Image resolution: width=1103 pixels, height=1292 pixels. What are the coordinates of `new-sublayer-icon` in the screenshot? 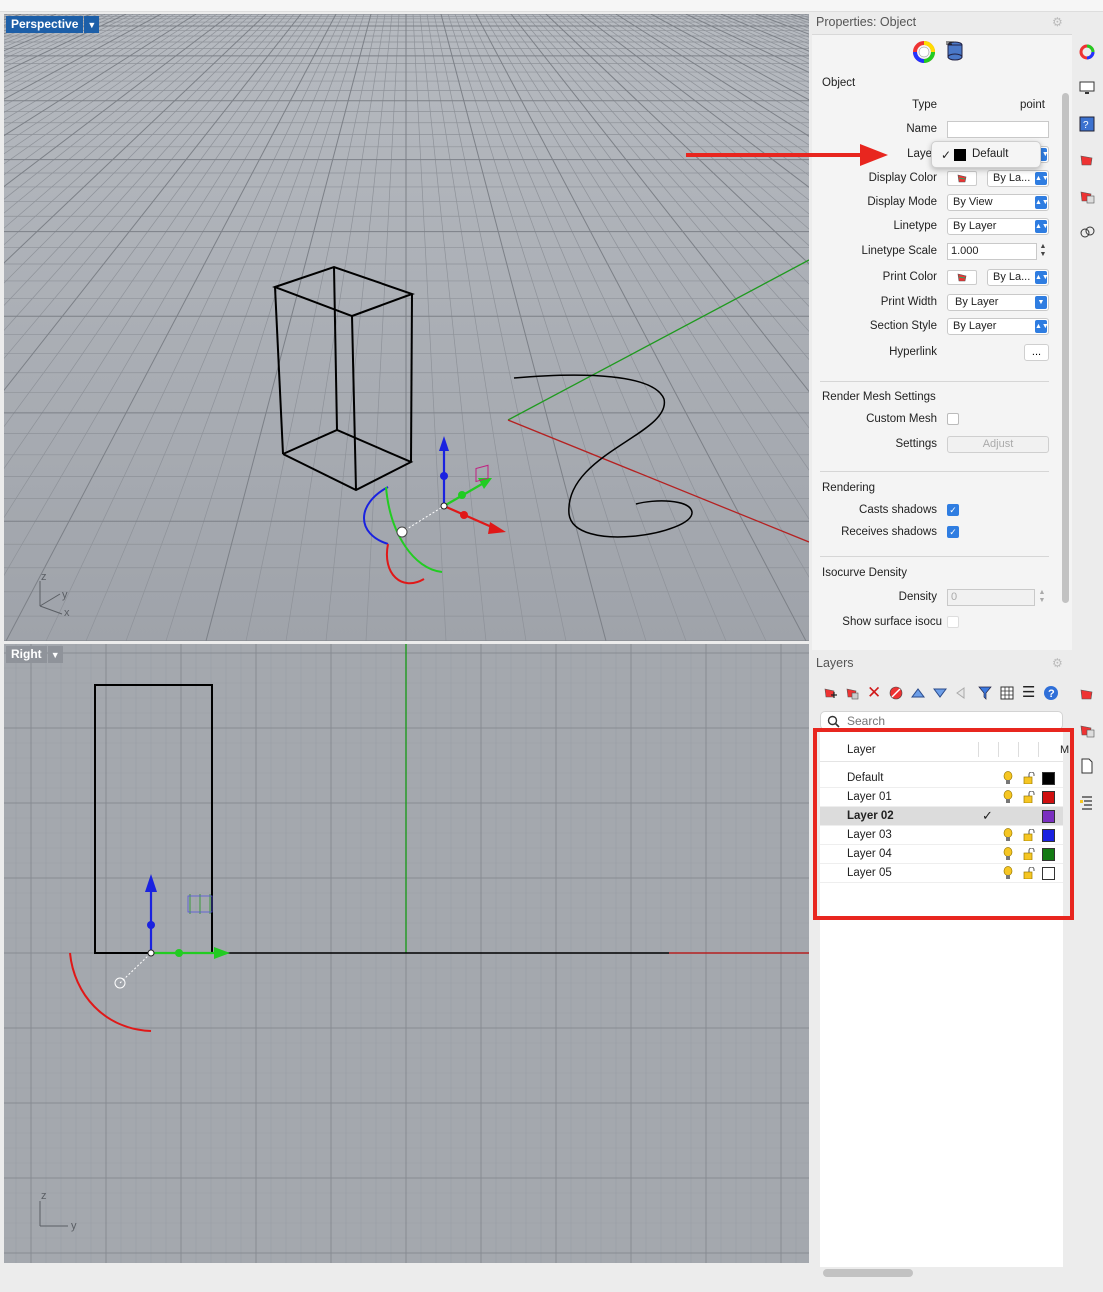 It's located at (852, 693).